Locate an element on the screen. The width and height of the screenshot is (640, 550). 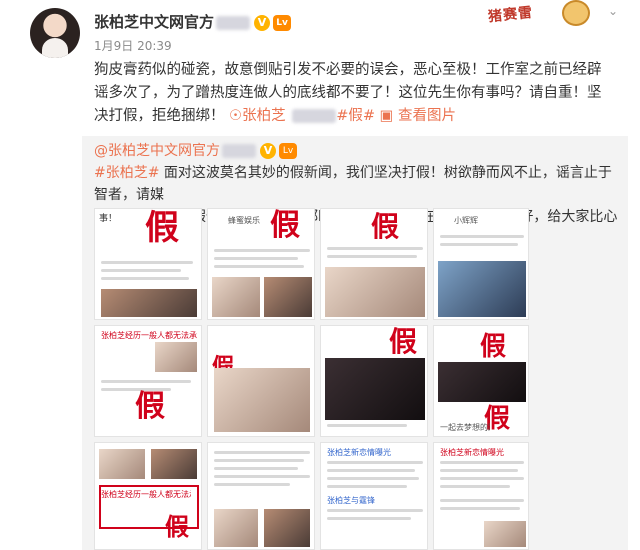
blurred-author-suffix is located at coordinates (239, 151).